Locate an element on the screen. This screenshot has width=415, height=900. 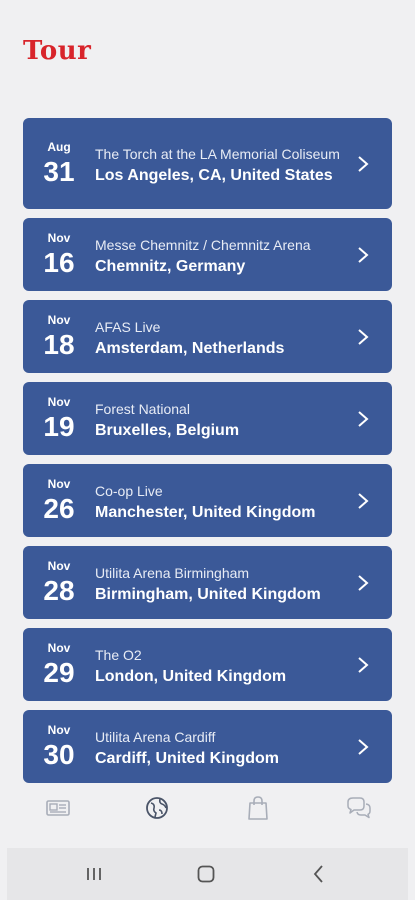
tour-event-card: Nov 29 The O2 London, United Kingdom is located at coordinates (207, 664).